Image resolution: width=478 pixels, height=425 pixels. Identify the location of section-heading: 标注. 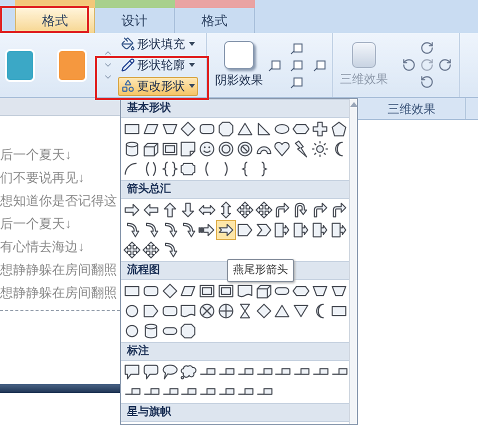
(138, 352).